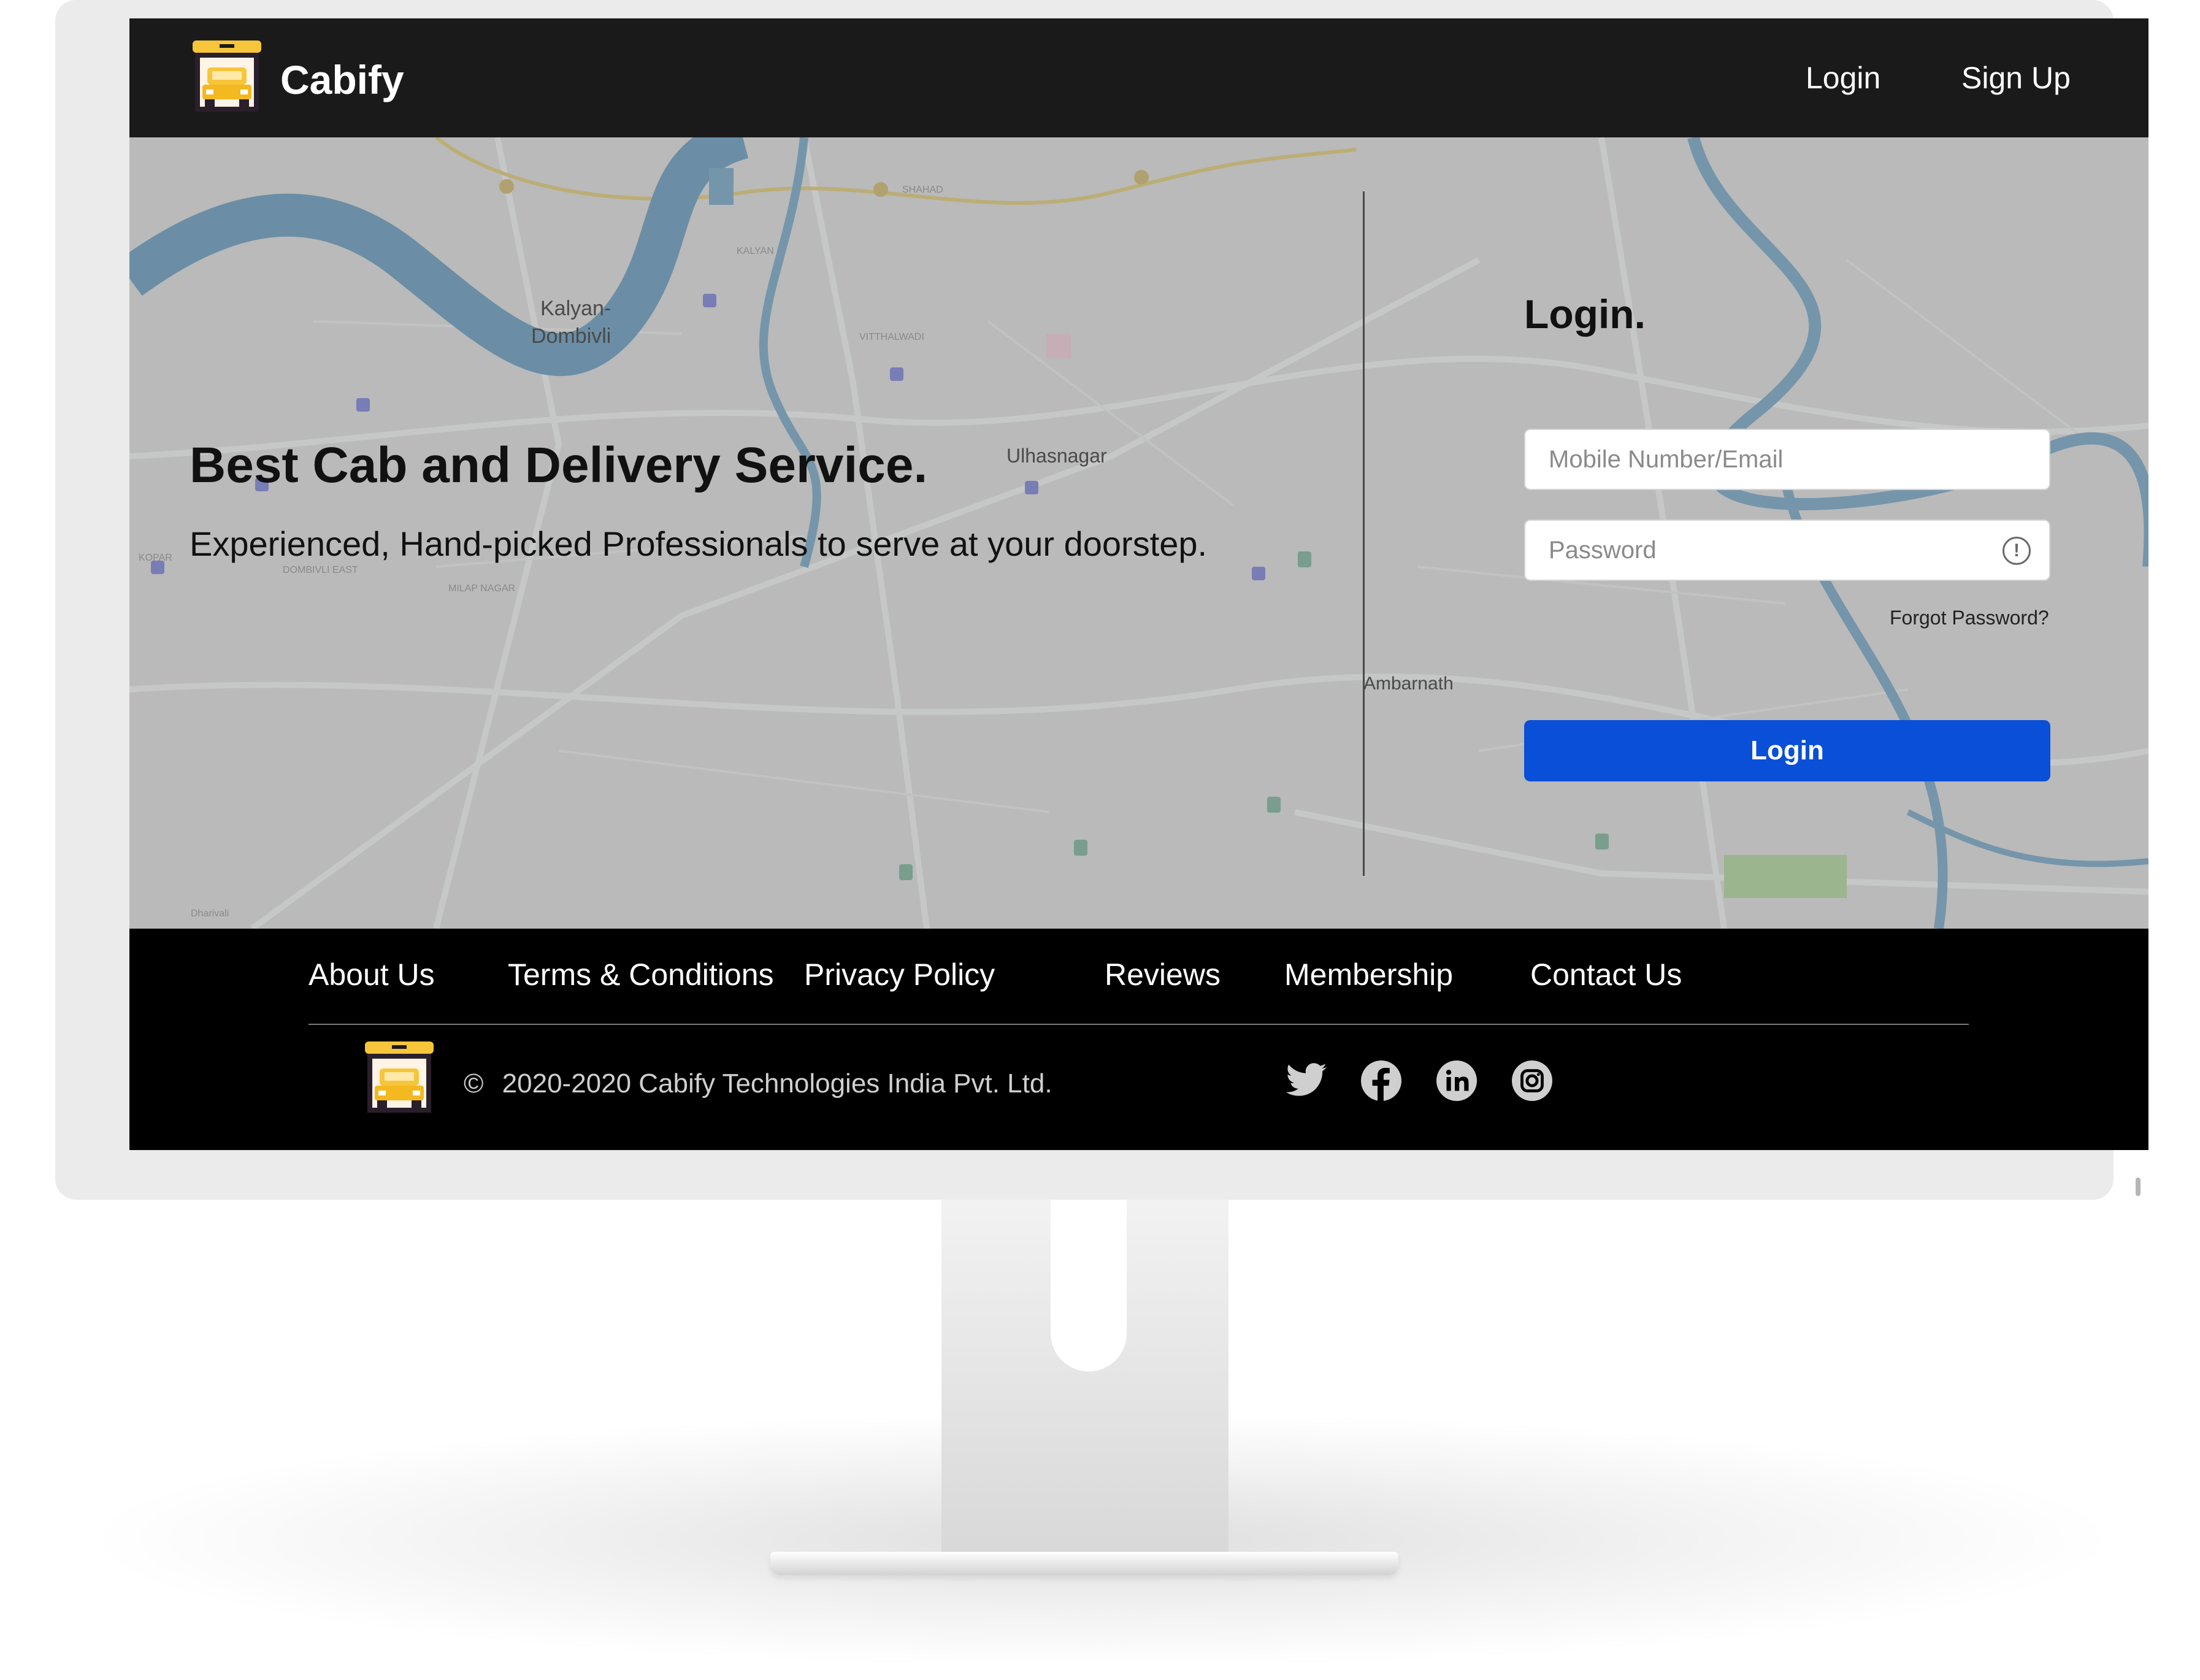  What do you see at coordinates (641, 974) in the screenshot?
I see `footer-link-terms: Terms & Conditions` at bounding box center [641, 974].